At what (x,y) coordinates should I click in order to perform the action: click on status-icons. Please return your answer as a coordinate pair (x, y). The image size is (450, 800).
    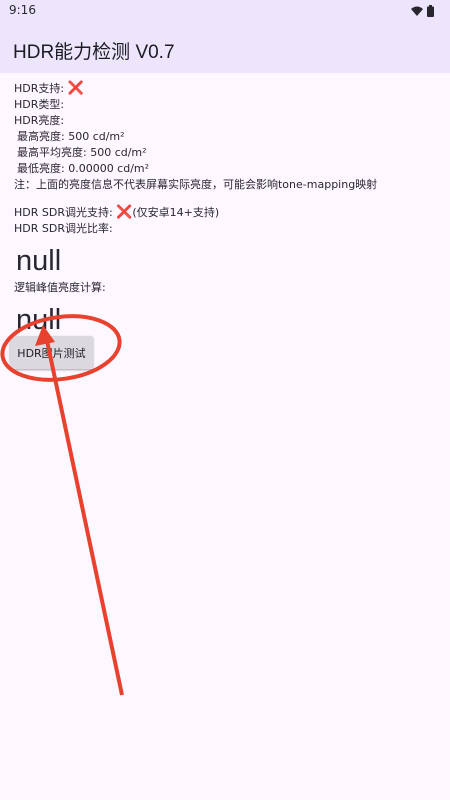
    Looking at the image, I should click on (422, 11).